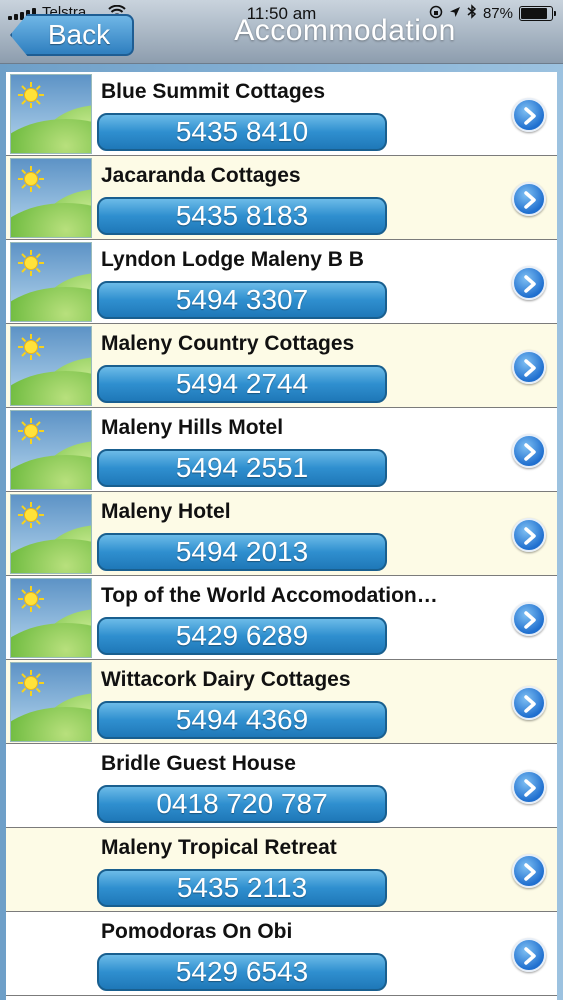 The width and height of the screenshot is (563, 1000). Describe the element at coordinates (198, 763) in the screenshot. I see `accommodation-name: Bridle Guest House` at that location.